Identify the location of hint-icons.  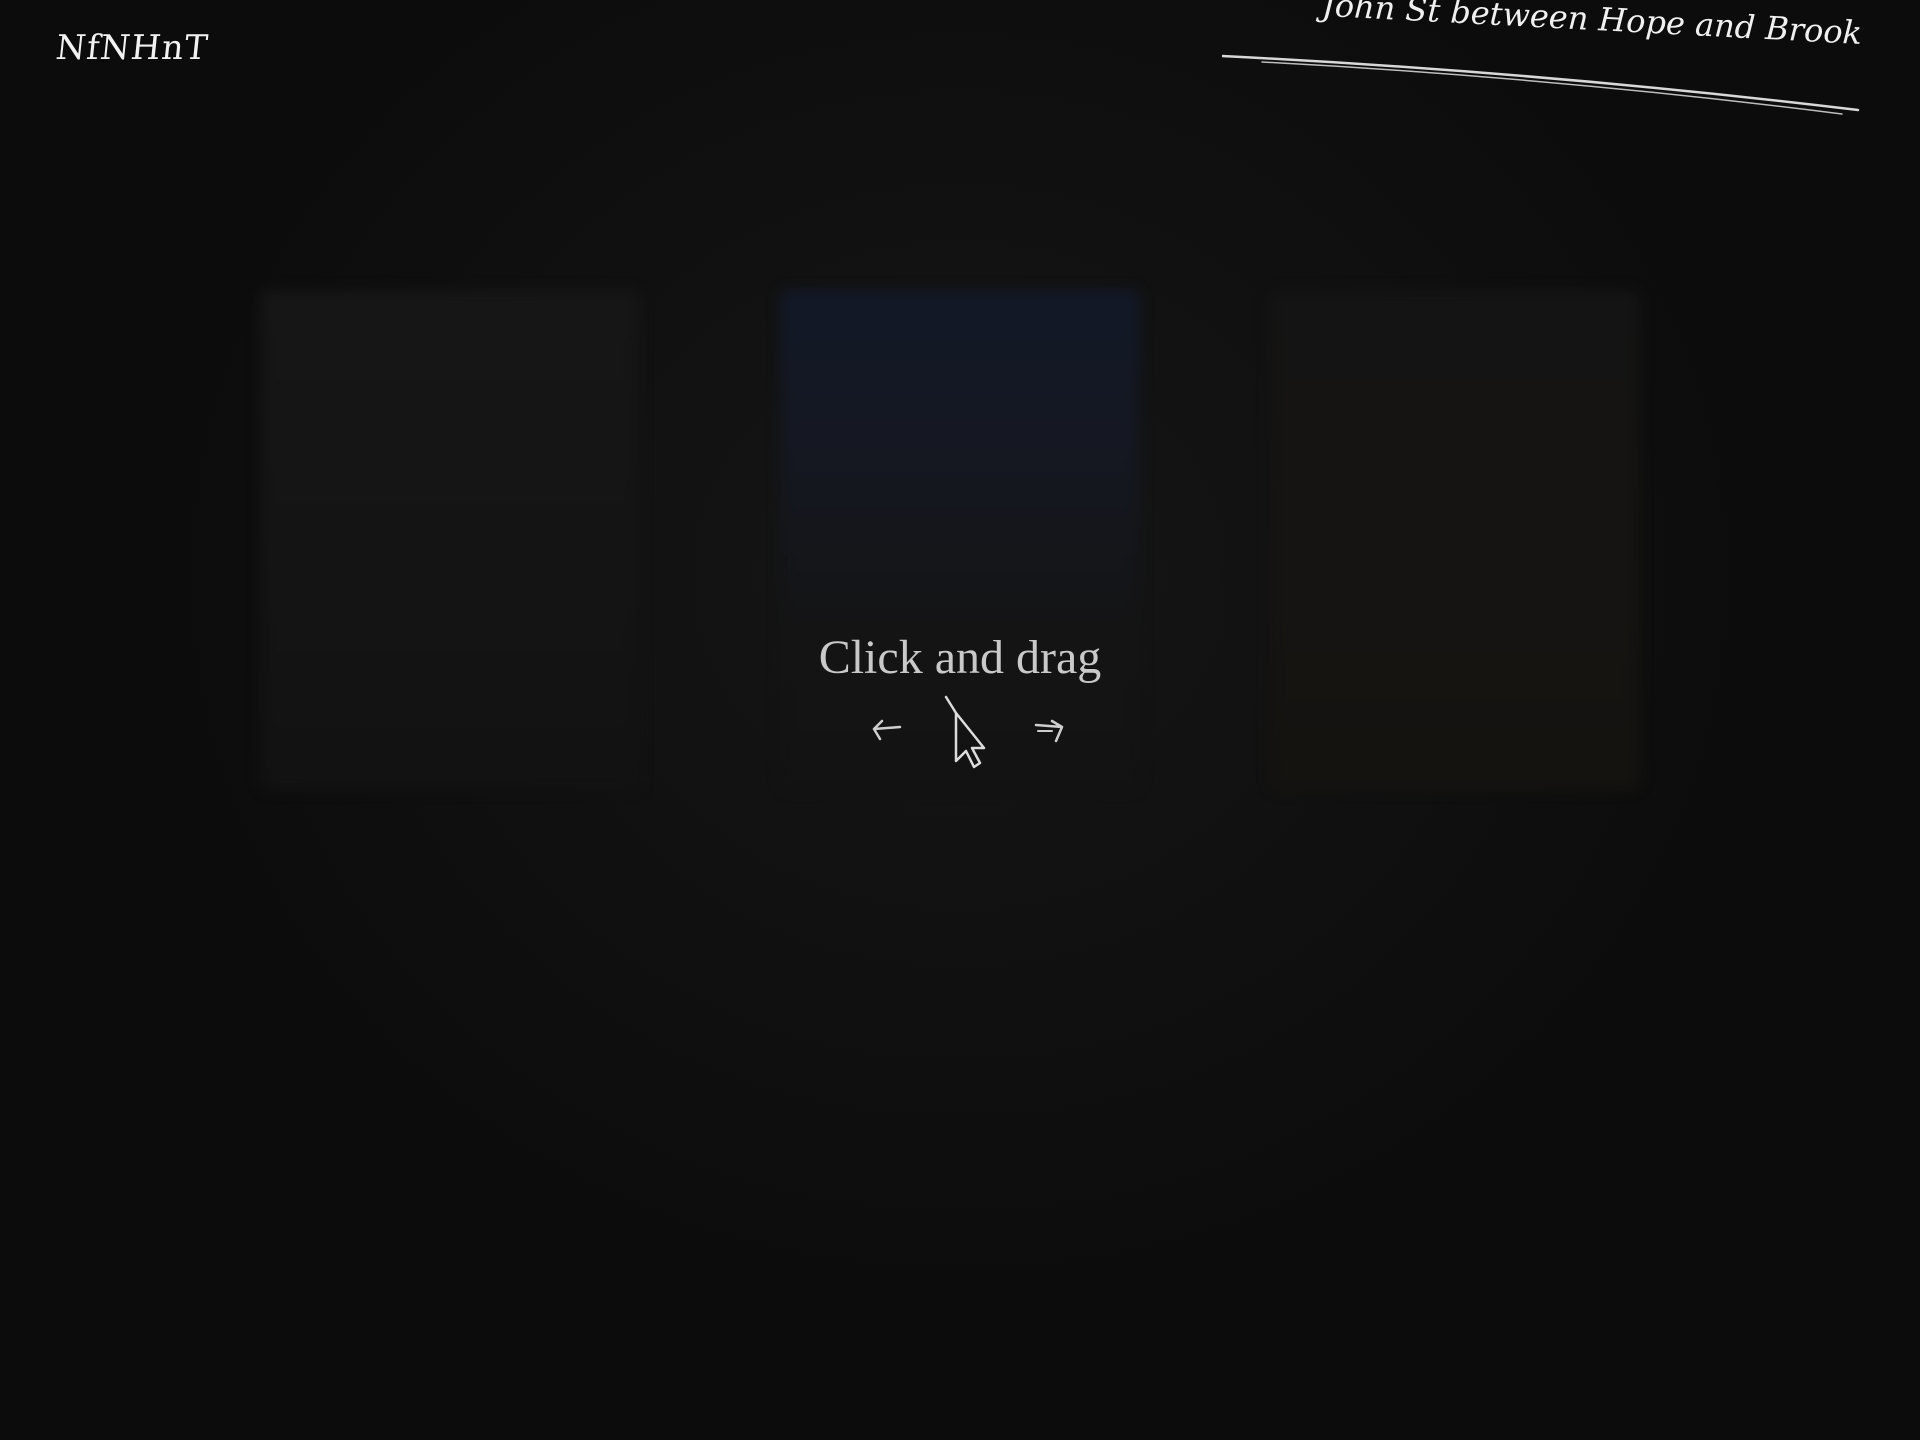
(960, 738).